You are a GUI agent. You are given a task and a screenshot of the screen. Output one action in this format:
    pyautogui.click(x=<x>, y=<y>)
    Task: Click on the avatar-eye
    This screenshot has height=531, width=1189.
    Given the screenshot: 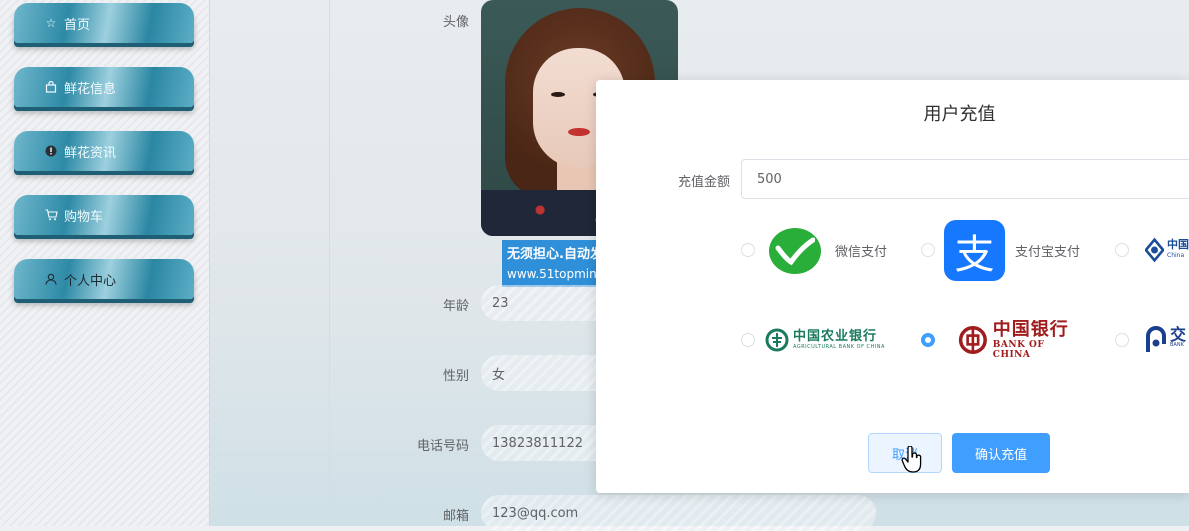 What is the action you would take?
    pyautogui.click(x=558, y=94)
    